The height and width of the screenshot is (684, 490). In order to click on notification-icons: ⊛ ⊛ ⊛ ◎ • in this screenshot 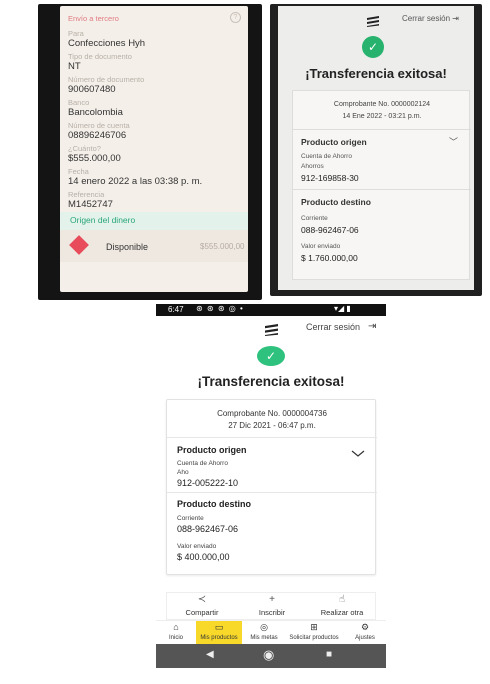, I will do `click(220, 308)`.